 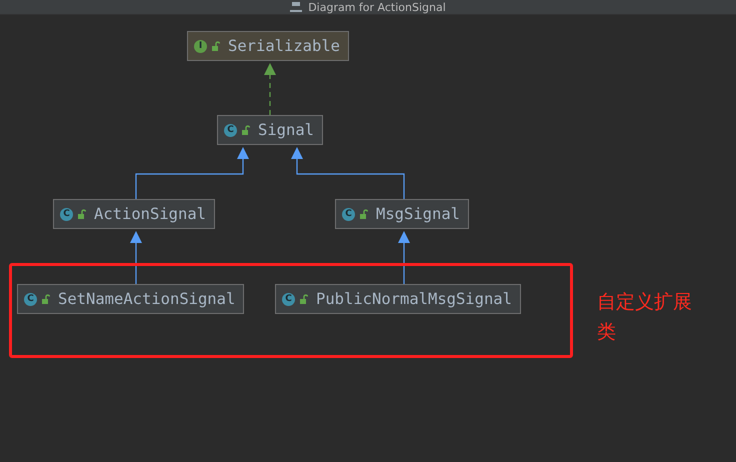 I want to click on interface-icon: I, so click(x=200, y=46).